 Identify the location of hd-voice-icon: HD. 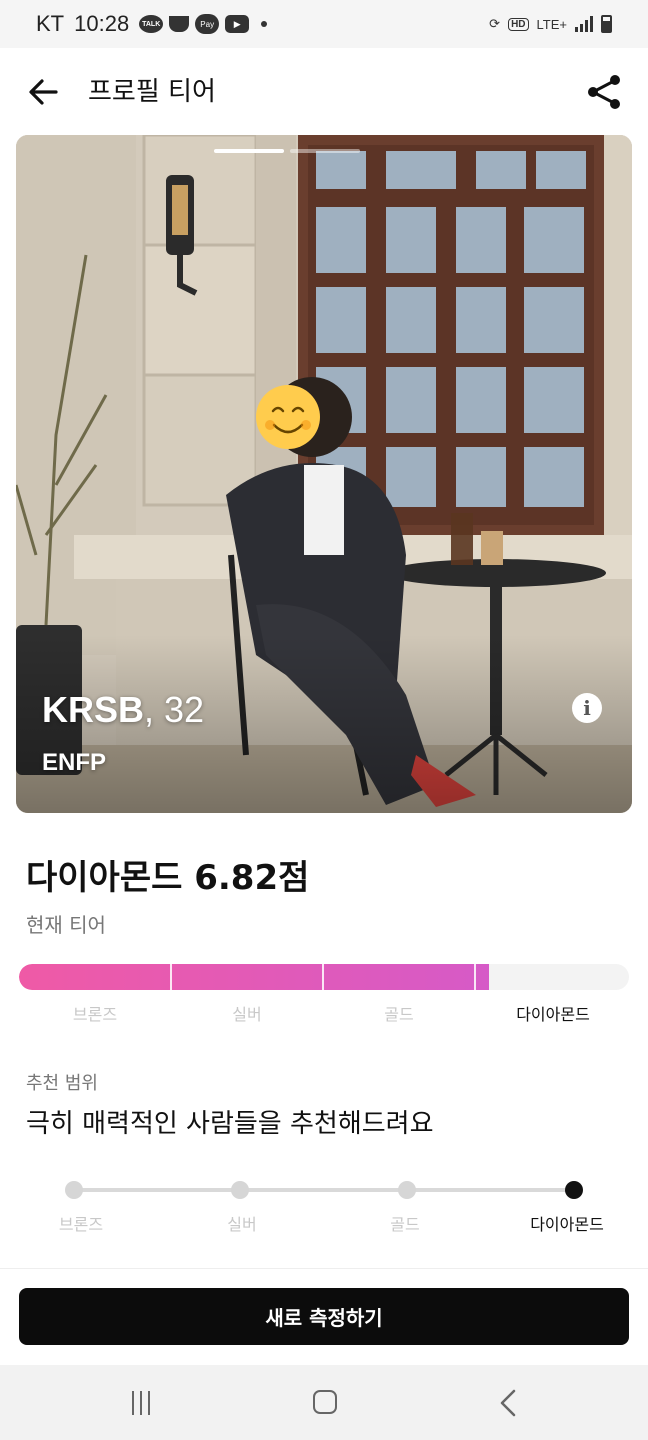
(518, 24).